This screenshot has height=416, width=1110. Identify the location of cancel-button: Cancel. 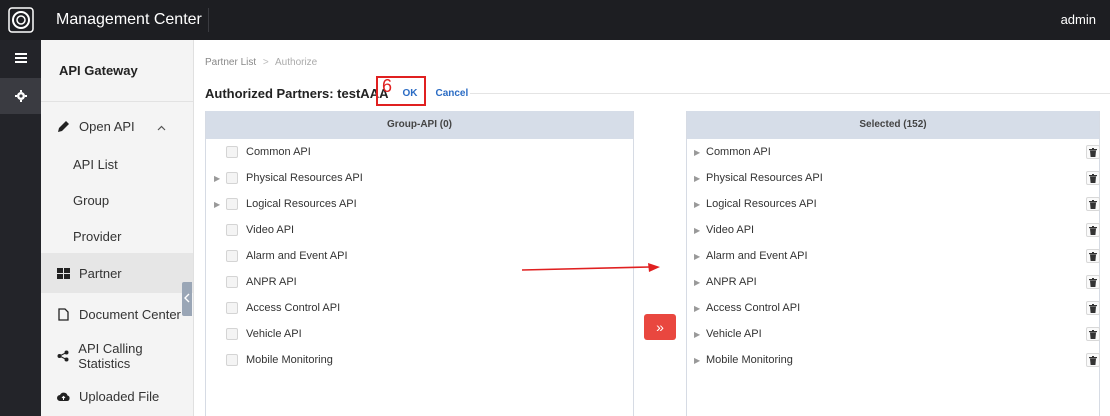
(451, 93).